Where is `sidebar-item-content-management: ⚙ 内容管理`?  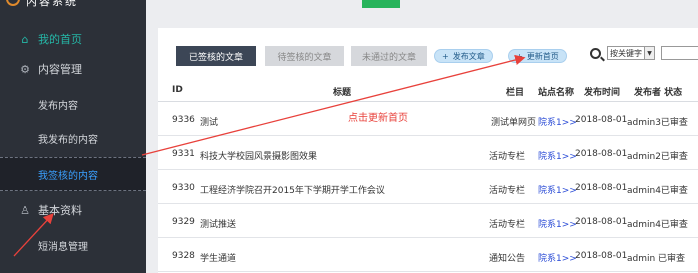
sidebar-item-content-management: ⚙ 内容管理 is located at coordinates (73, 69).